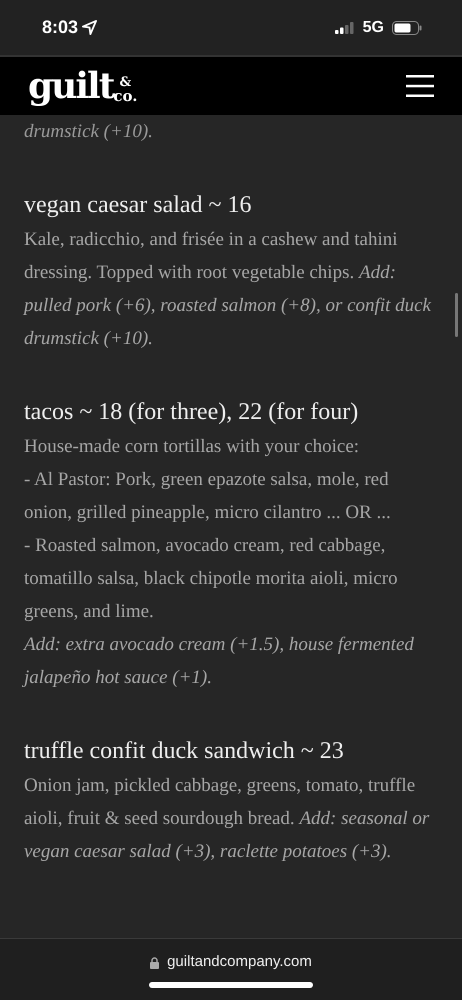 The image size is (462, 1000). What do you see at coordinates (407, 27) in the screenshot?
I see `battery-icon` at bounding box center [407, 27].